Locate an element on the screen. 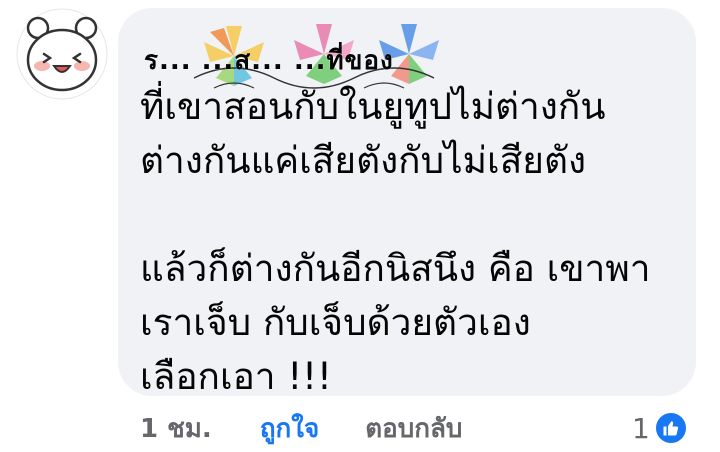 The width and height of the screenshot is (720, 452). avatar is located at coordinates (62, 54).